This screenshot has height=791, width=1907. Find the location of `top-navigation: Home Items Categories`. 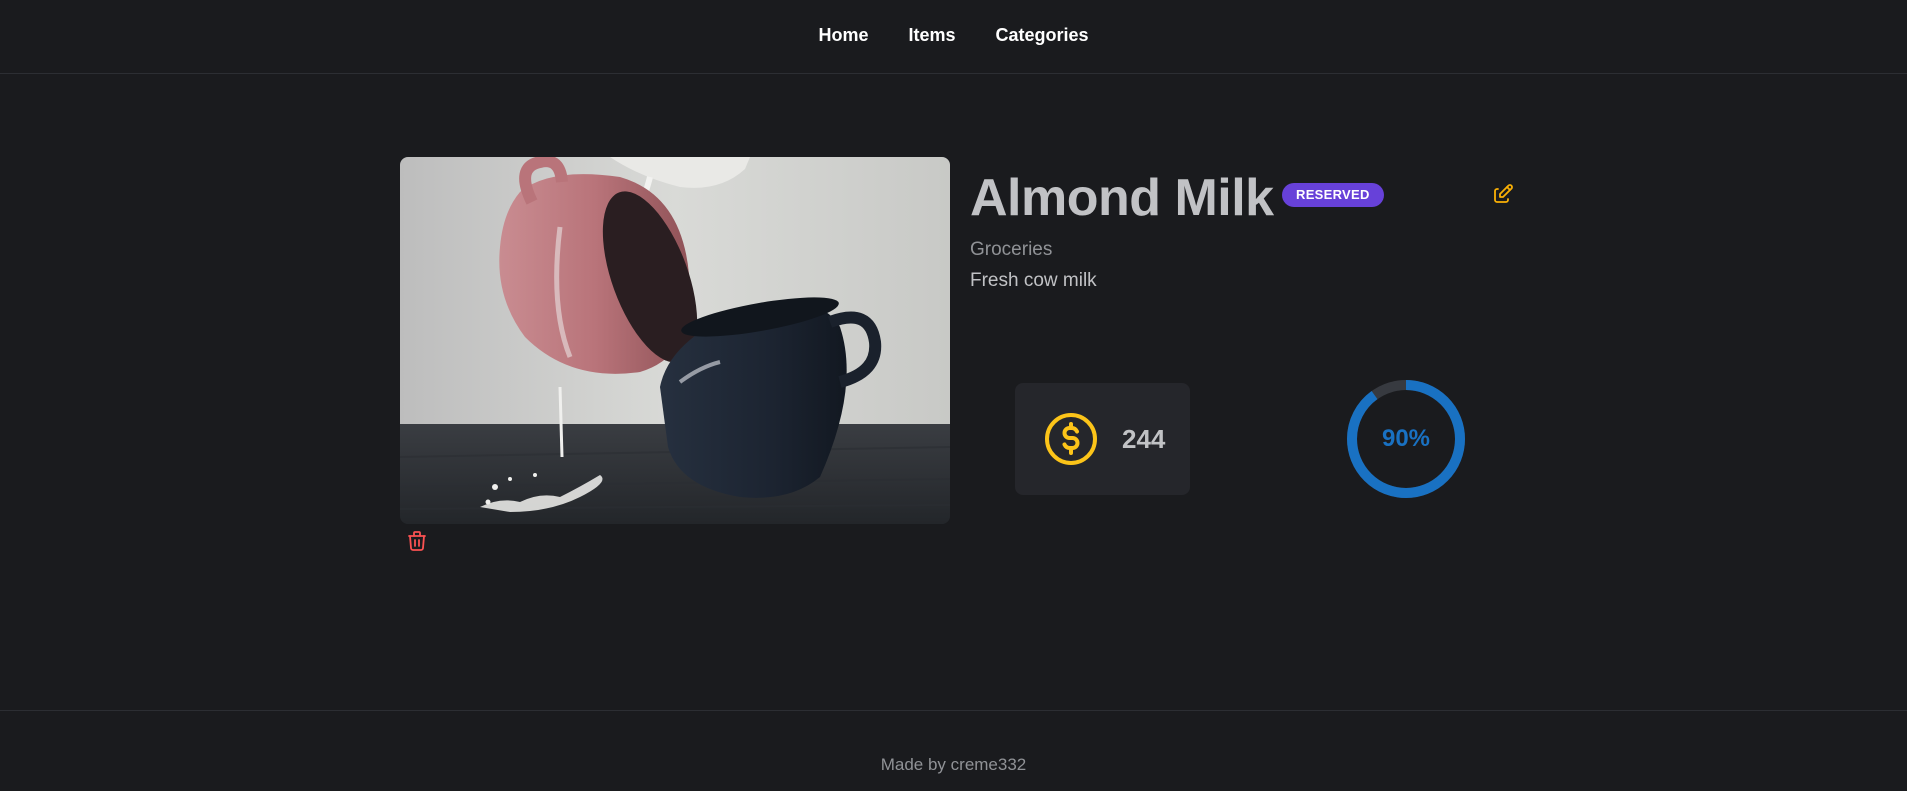

top-navigation: Home Items Categories is located at coordinates (953, 37).